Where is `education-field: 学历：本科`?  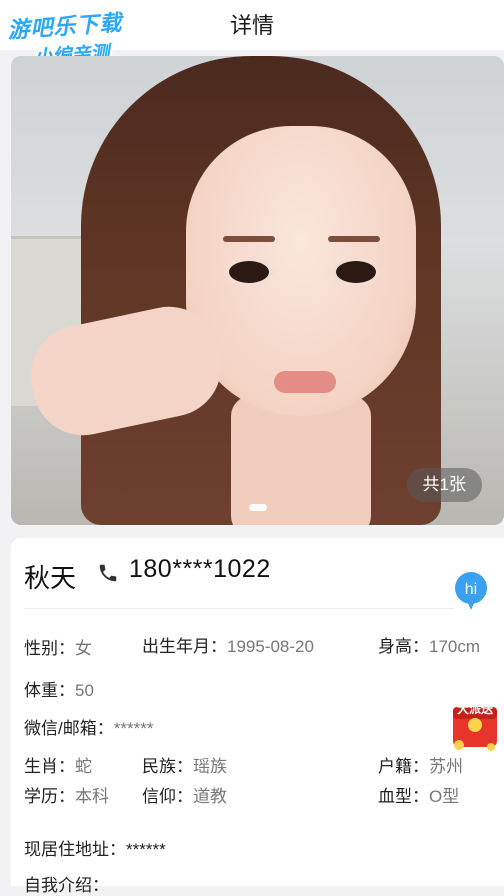
education-field: 学历：本科 is located at coordinates (66, 794).